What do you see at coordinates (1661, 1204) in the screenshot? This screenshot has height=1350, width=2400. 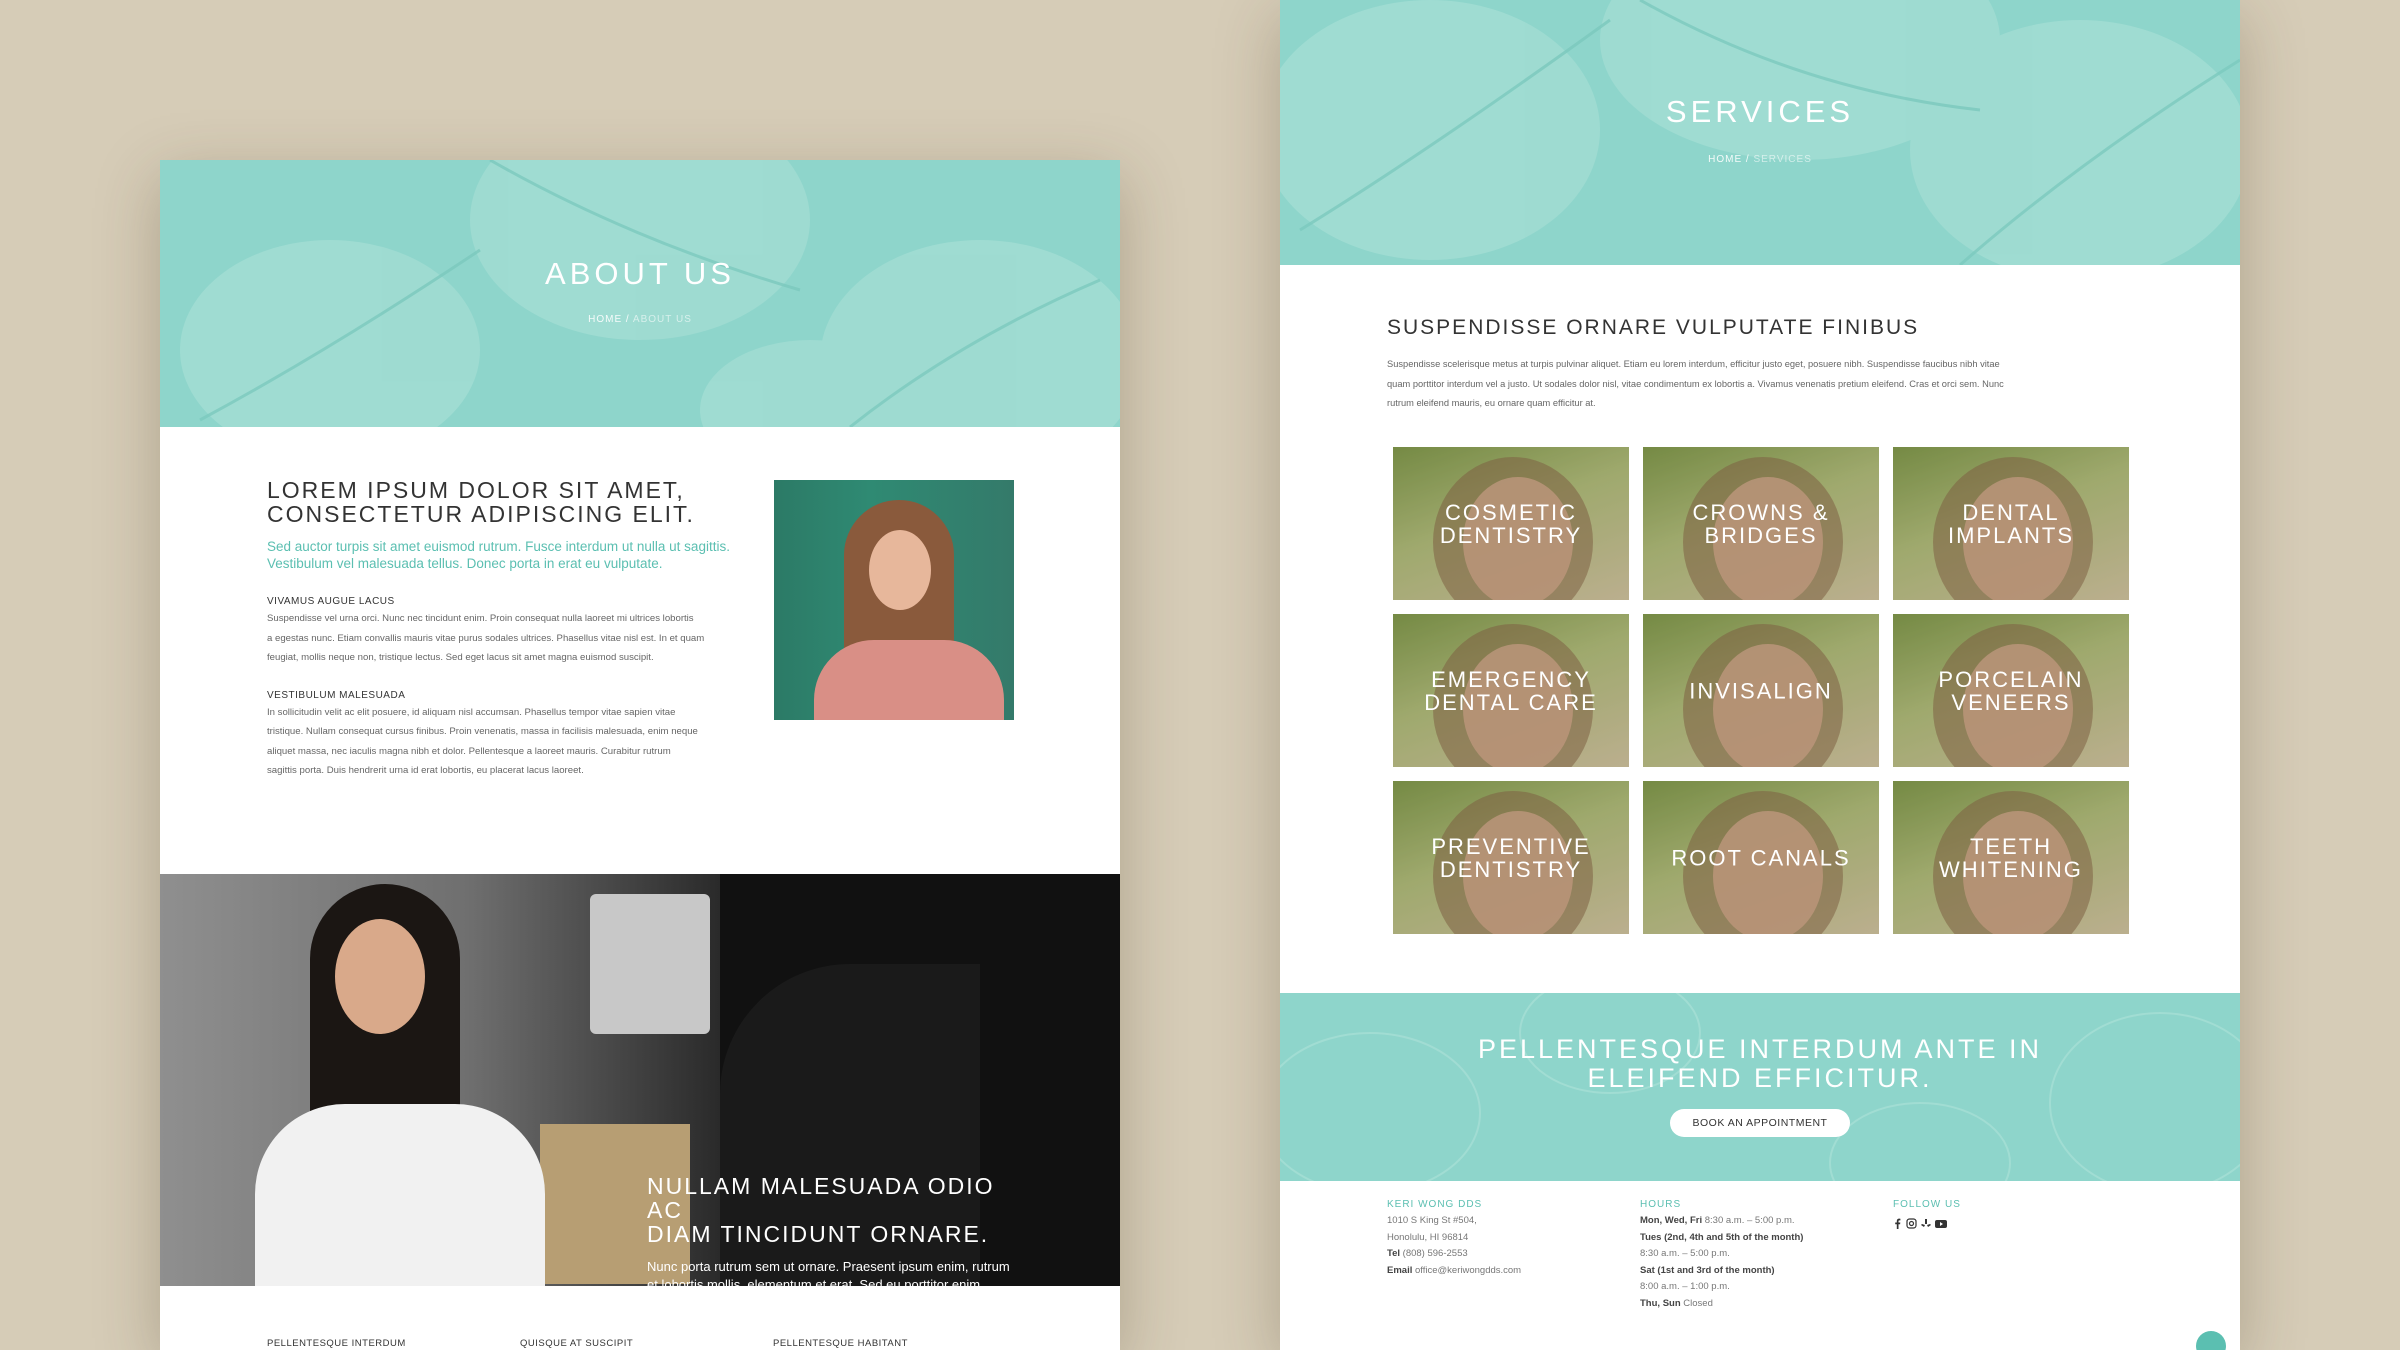 I see `footer-hours-title: HOURS` at bounding box center [1661, 1204].